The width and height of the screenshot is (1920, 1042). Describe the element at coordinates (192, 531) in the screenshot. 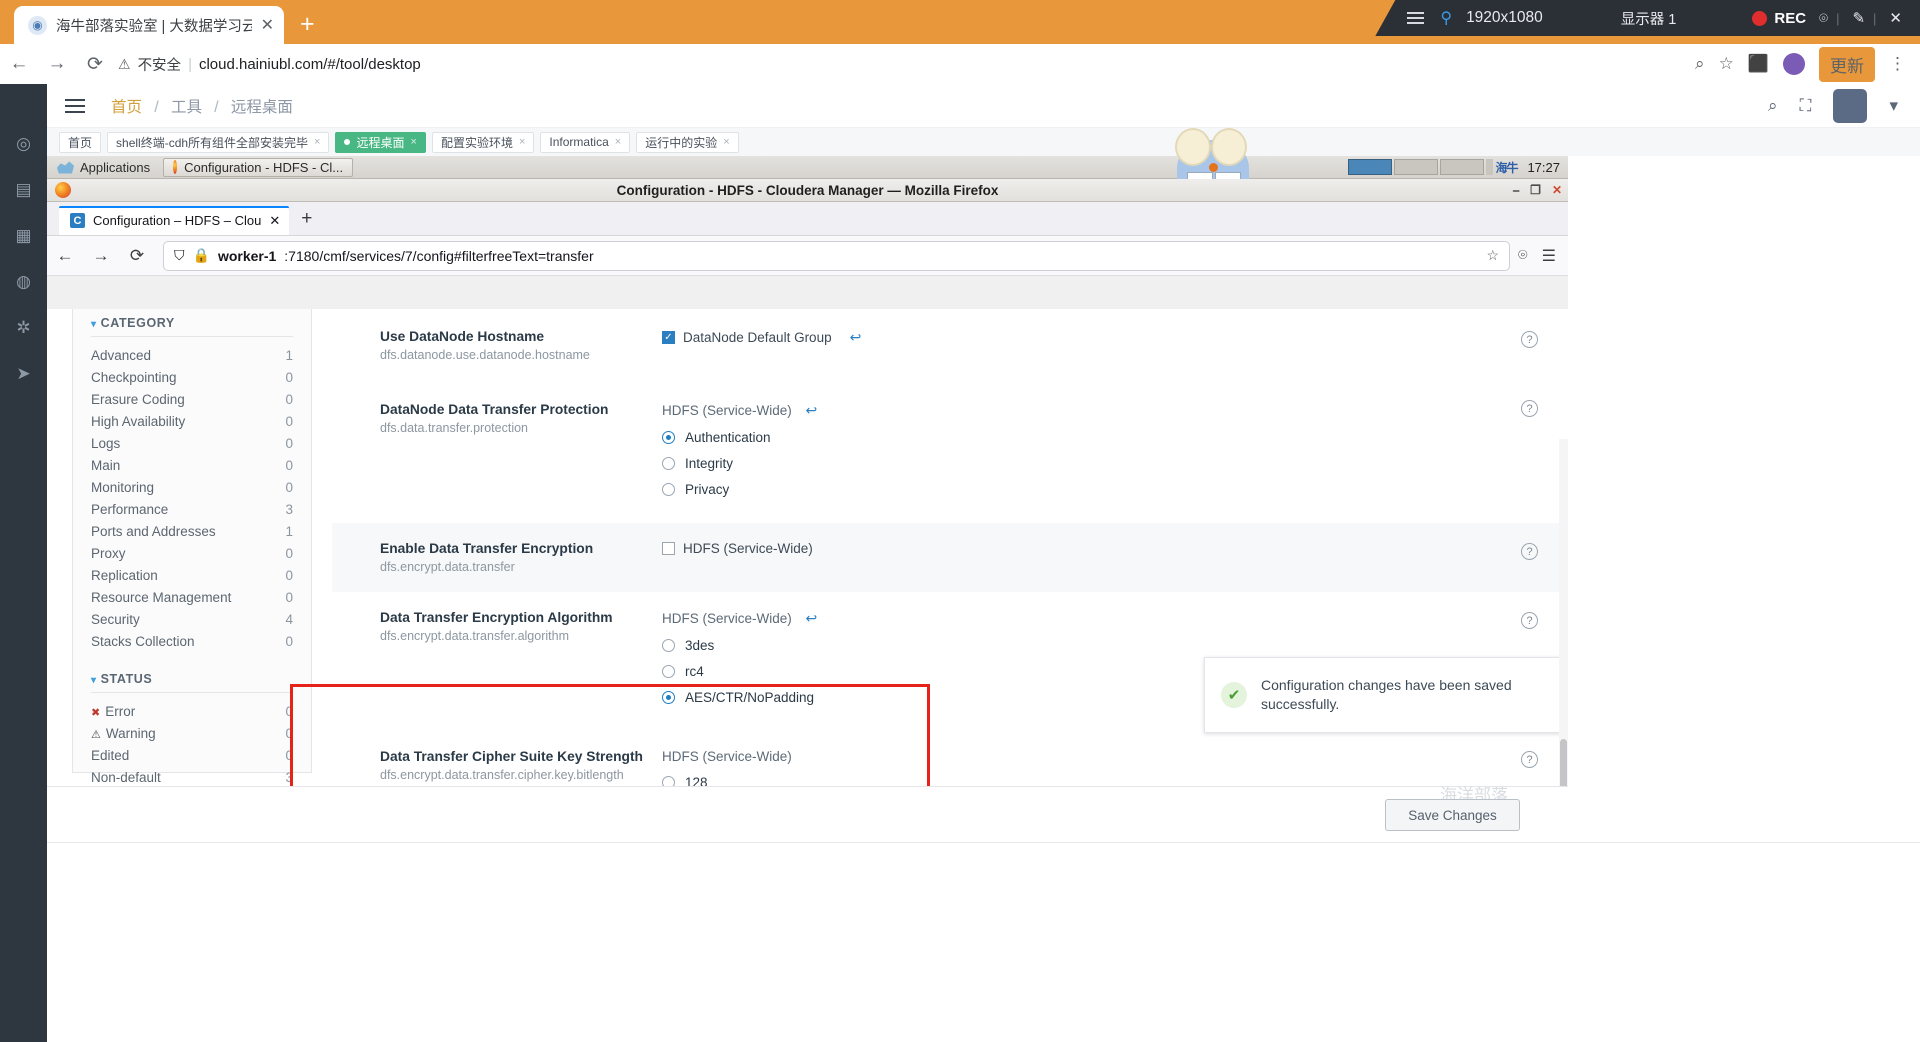

I see `sidebar-item-ports-and-addresses: Ports and Addresses 1` at that location.